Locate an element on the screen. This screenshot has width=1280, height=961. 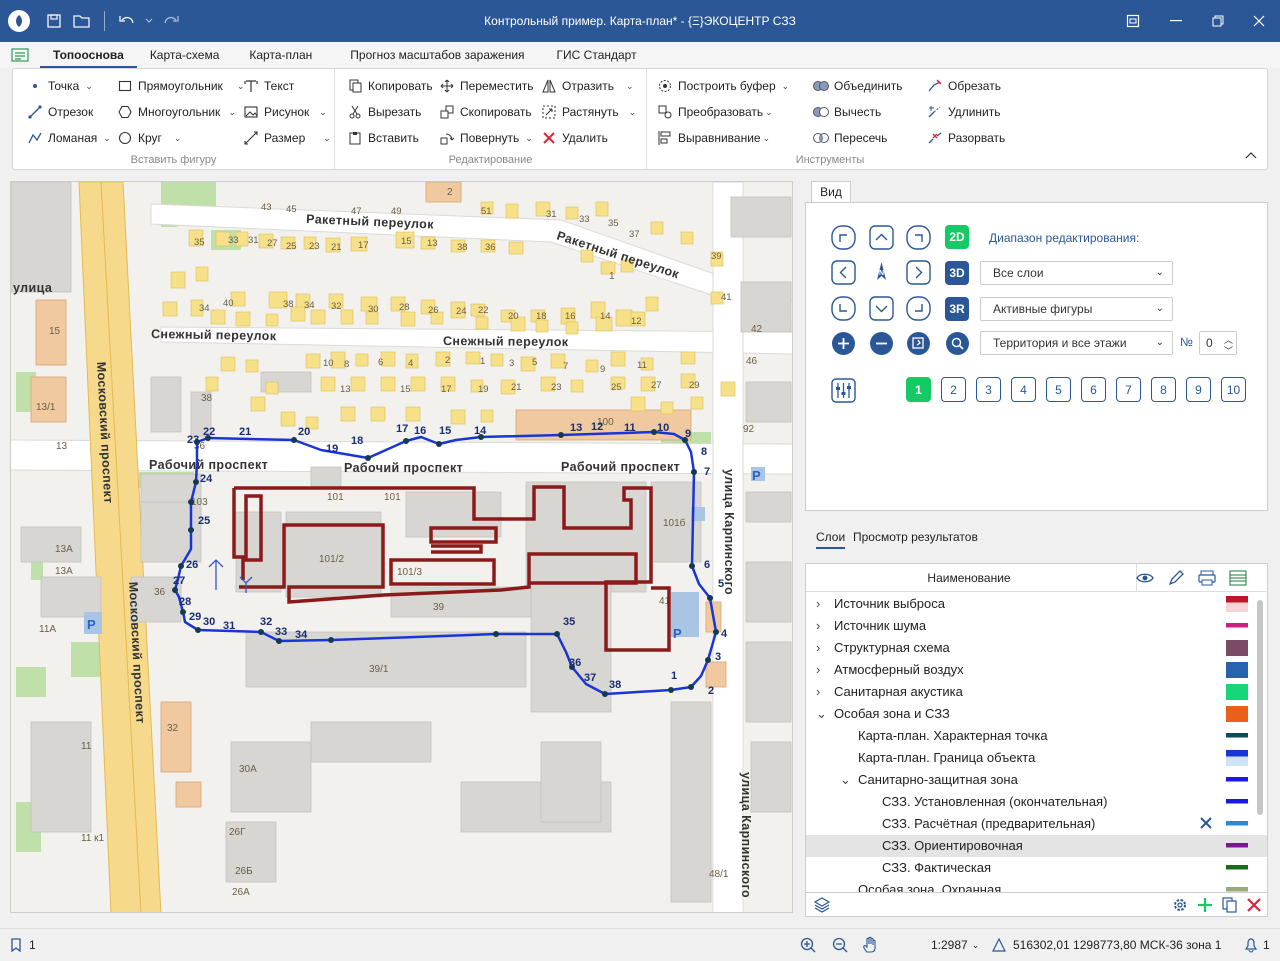
paste-button: Вставить is located at coordinates (383, 138).